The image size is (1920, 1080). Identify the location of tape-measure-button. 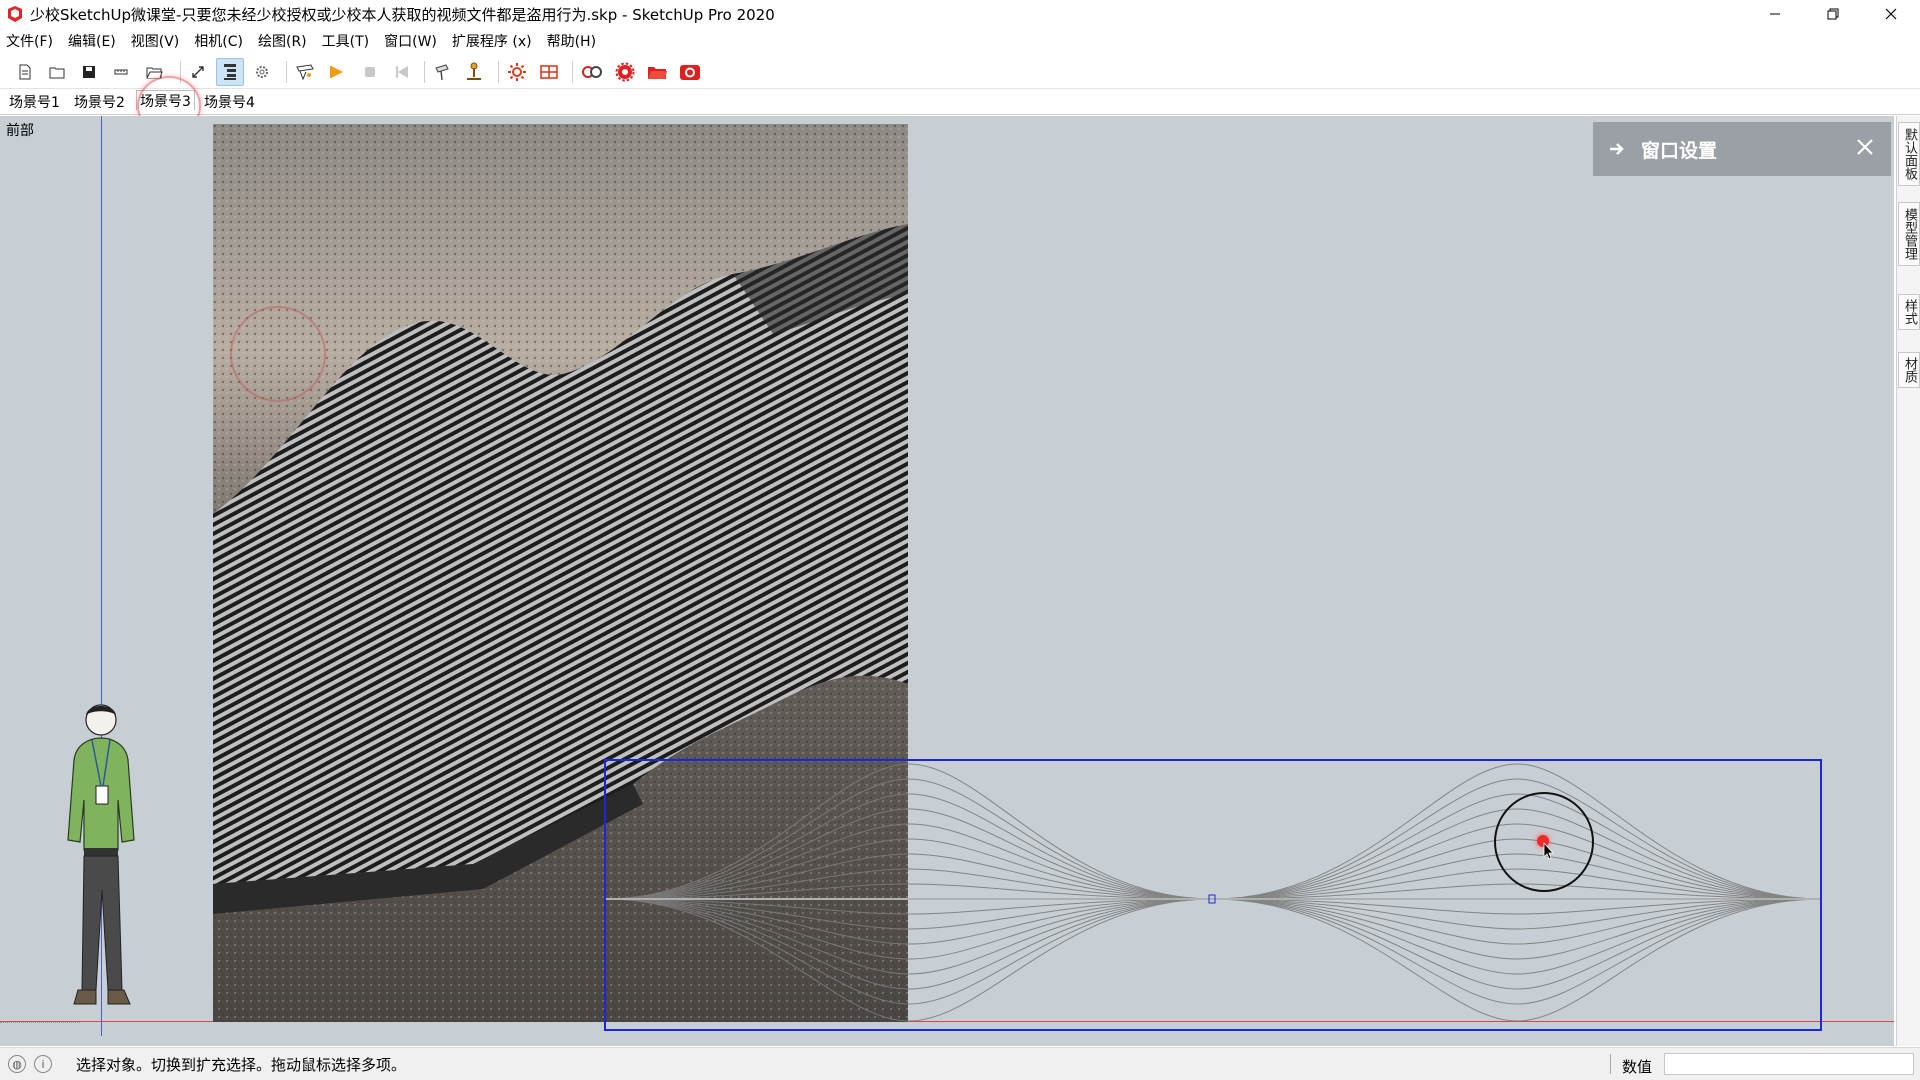
(121, 72).